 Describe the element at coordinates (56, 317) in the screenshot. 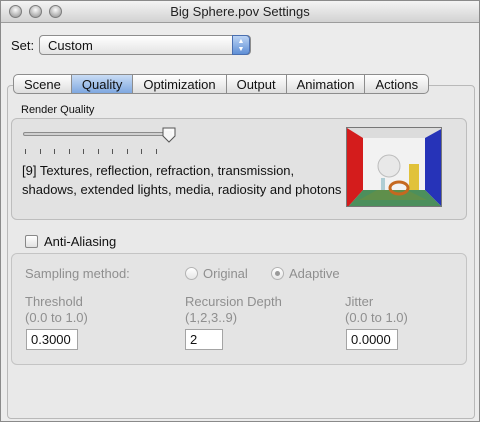

I see `threshold-range: (0.0 to 1.0)` at that location.